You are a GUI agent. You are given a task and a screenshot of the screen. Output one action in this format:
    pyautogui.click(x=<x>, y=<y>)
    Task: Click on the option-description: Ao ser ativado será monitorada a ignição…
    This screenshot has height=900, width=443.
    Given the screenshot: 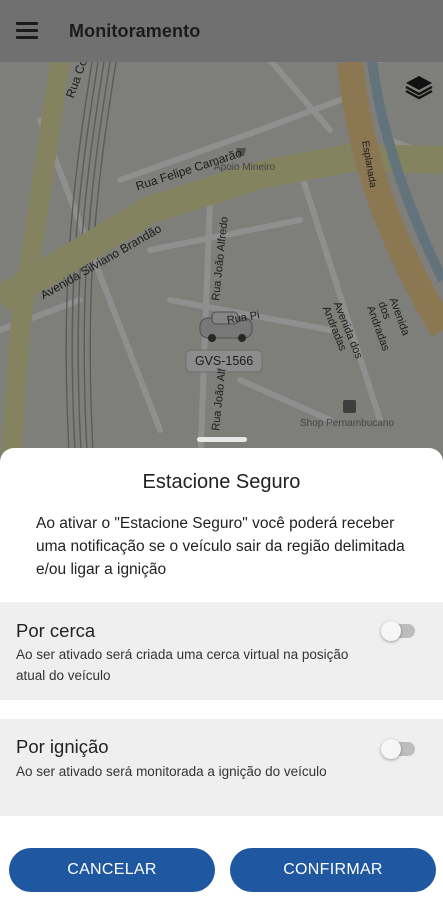 What is the action you would take?
    pyautogui.click(x=171, y=771)
    